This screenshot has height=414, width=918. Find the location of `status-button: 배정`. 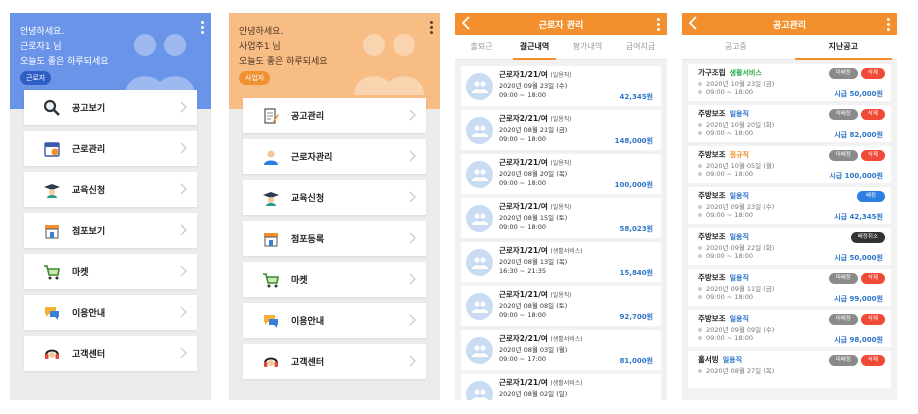

status-button: 배정 is located at coordinates (870, 196).